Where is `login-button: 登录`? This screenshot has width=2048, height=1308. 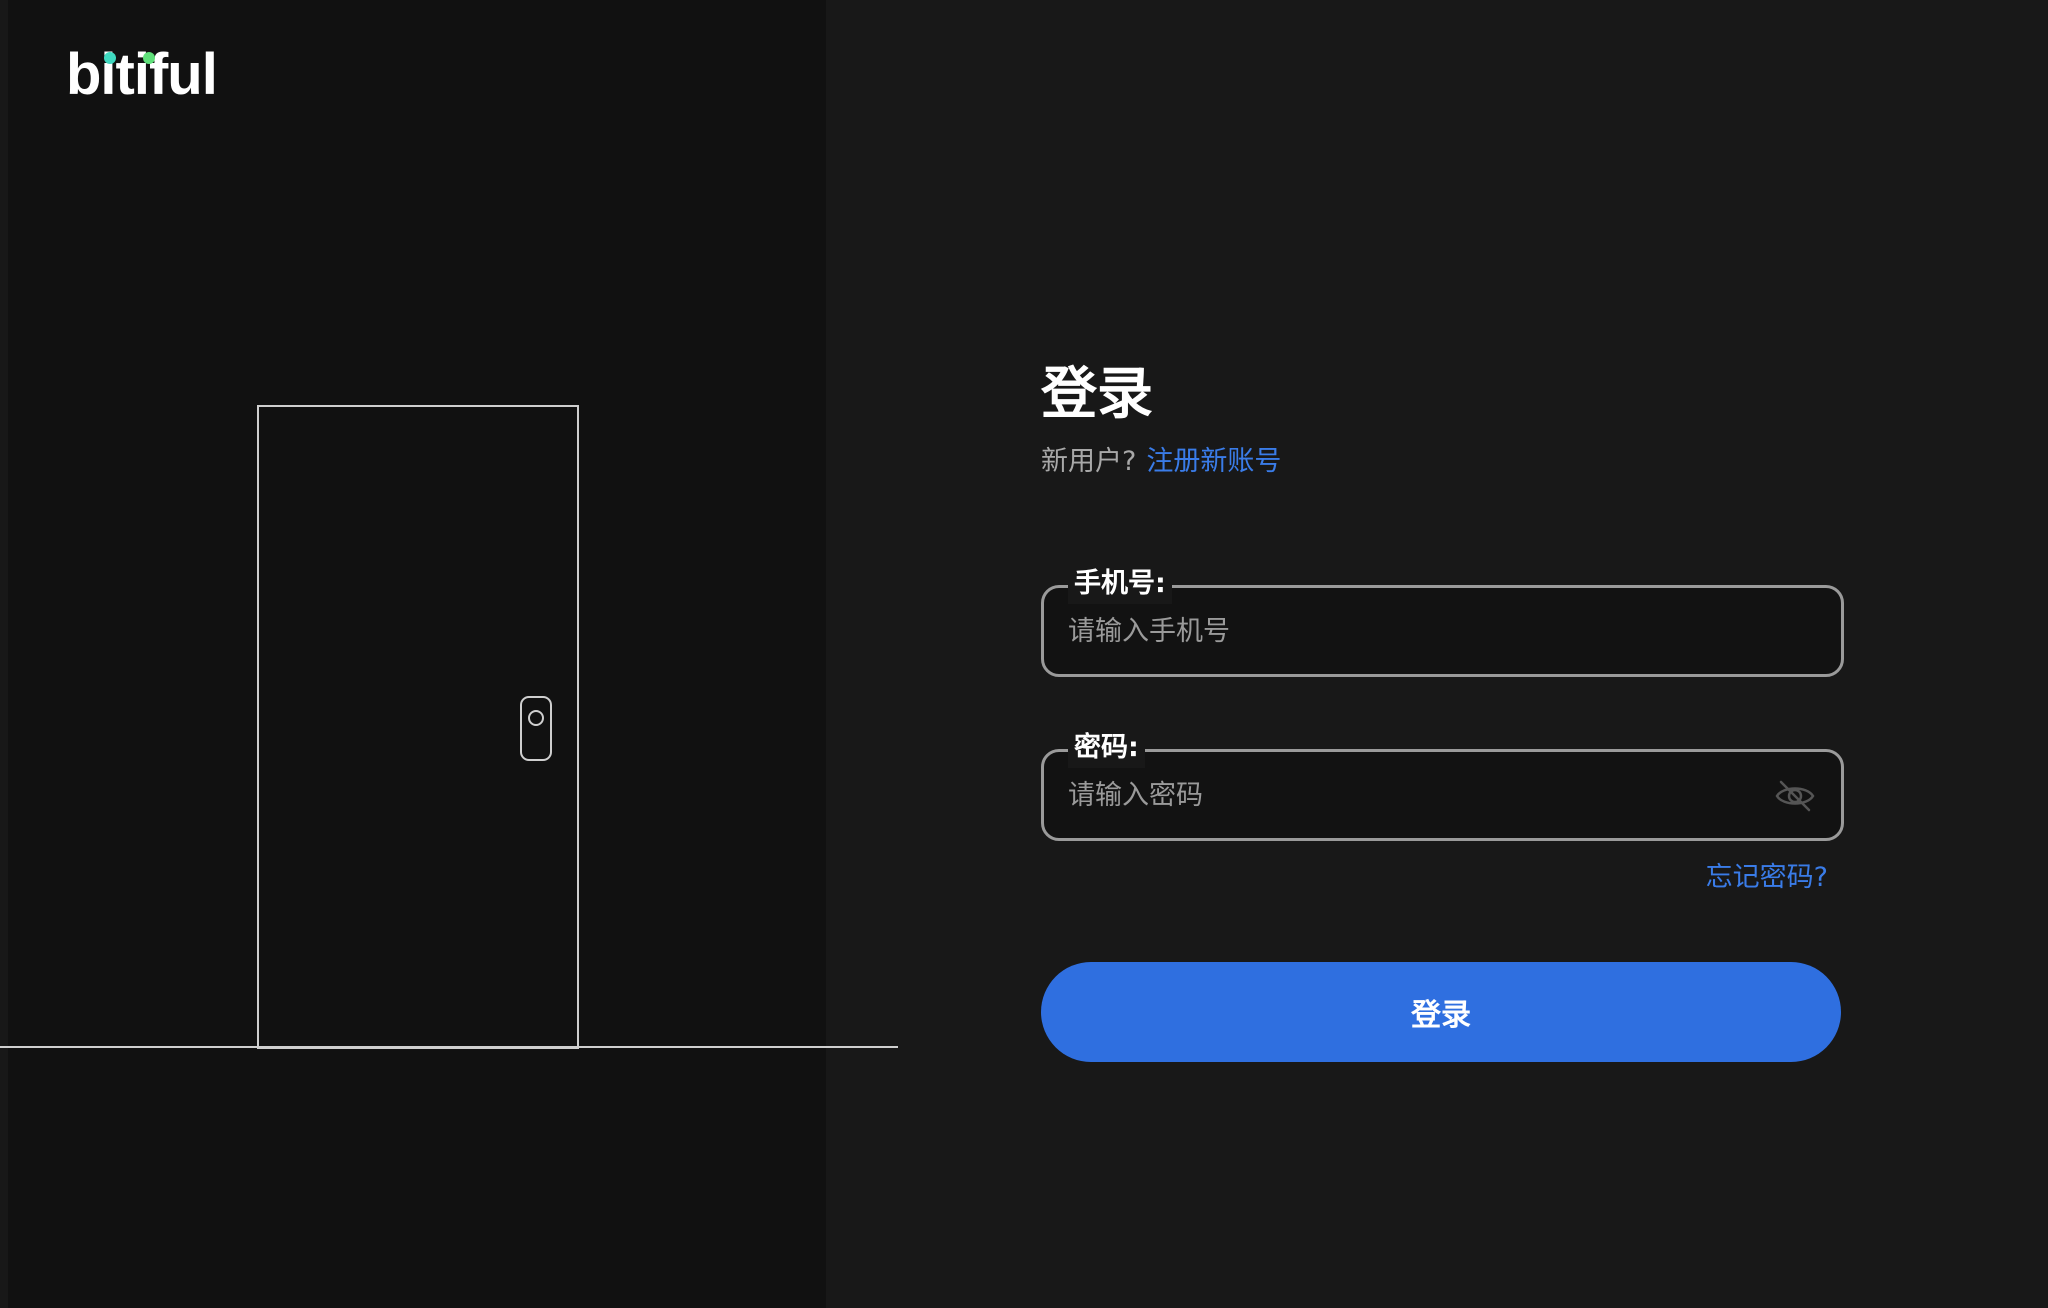 login-button: 登录 is located at coordinates (1441, 1012).